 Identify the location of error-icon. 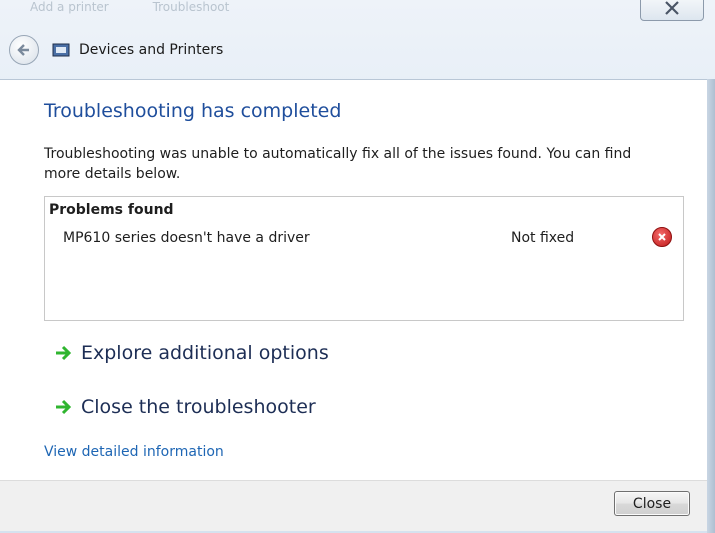
(662, 237).